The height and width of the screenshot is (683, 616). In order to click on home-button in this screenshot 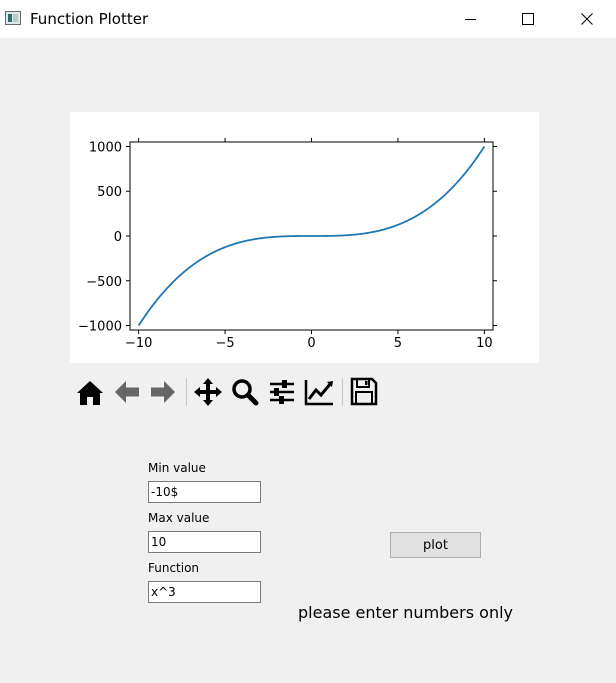, I will do `click(90, 392)`.